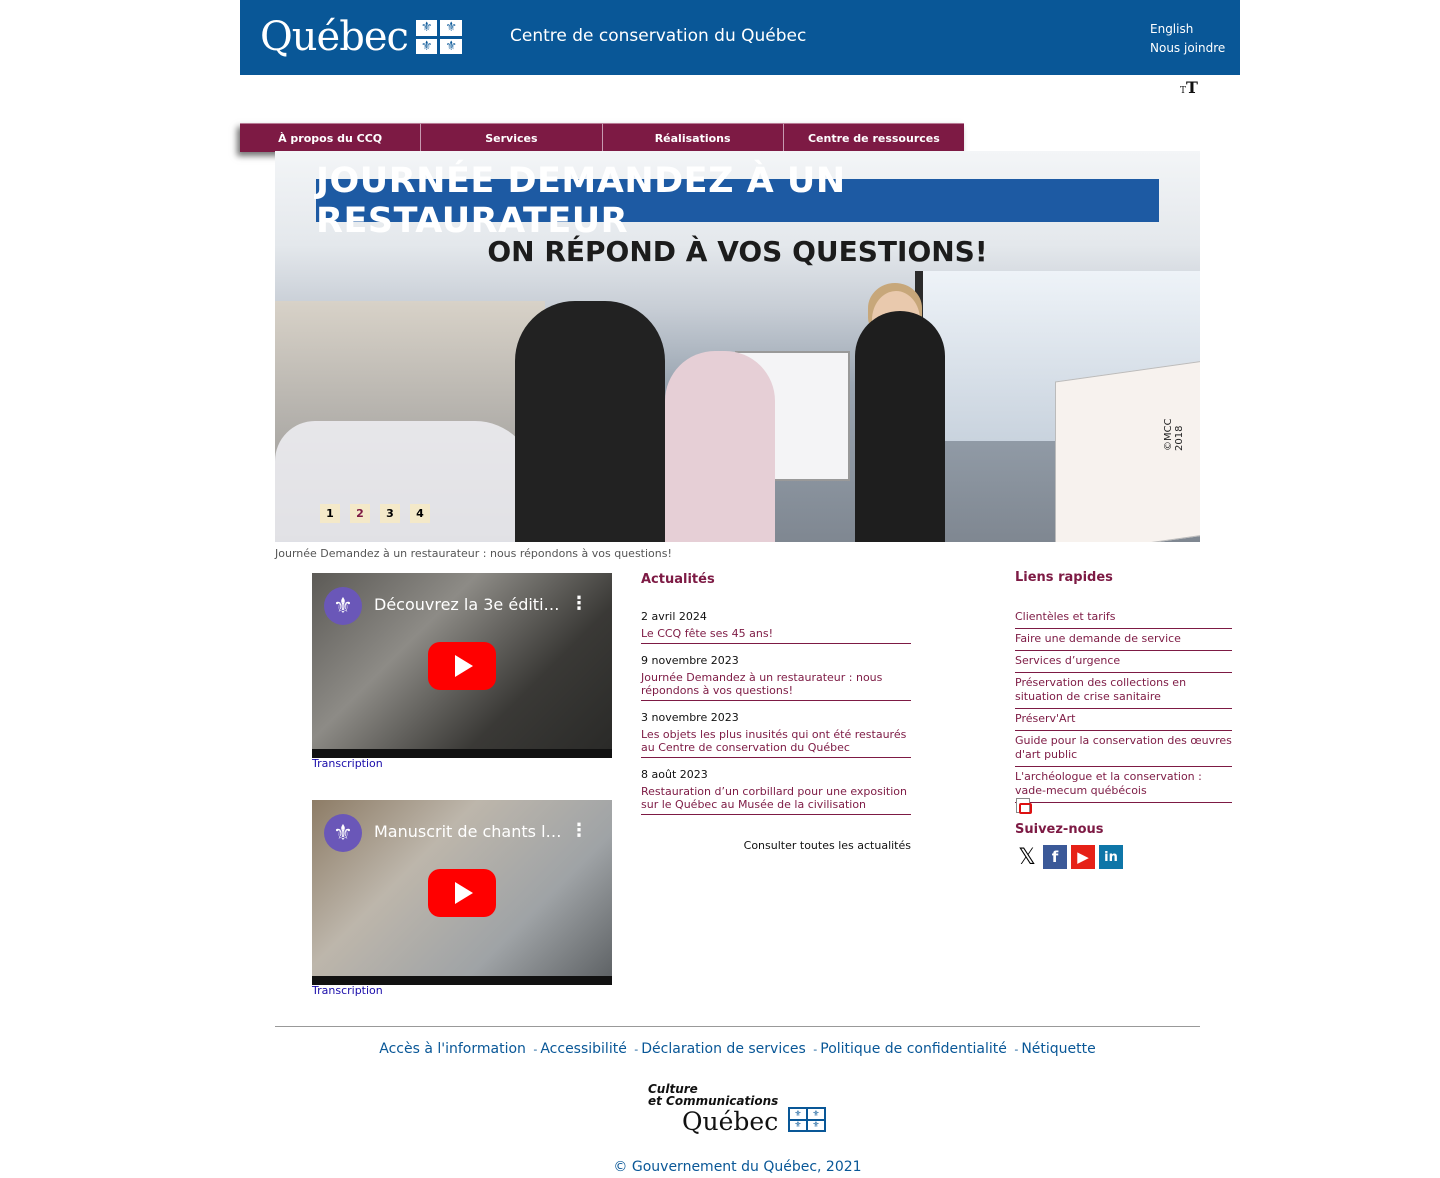  I want to click on slide-page-4: 4, so click(420, 513).